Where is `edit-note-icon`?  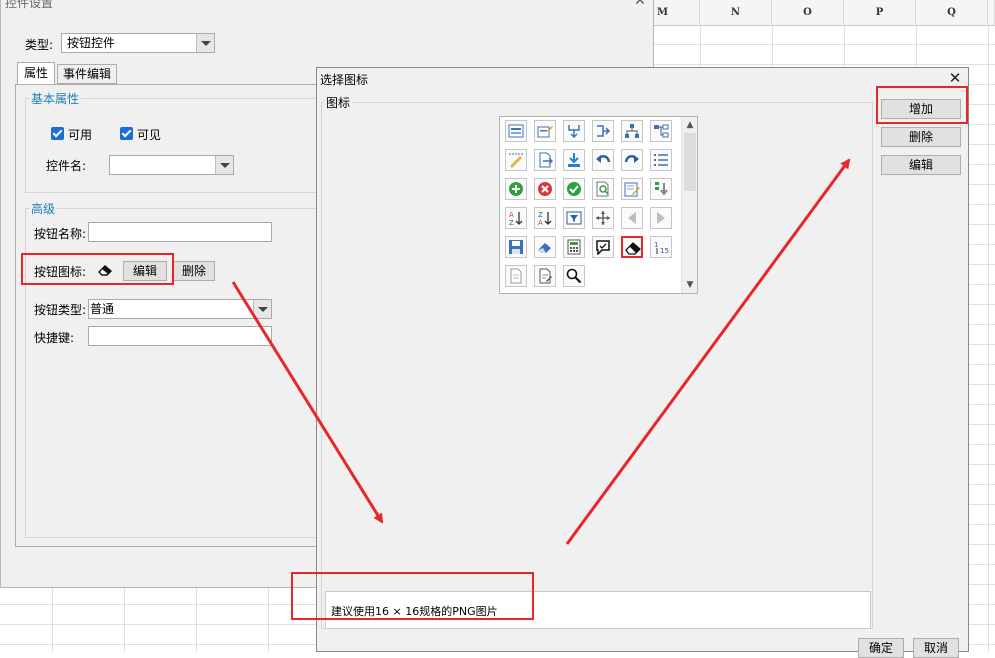
edit-note-icon is located at coordinates (632, 189).